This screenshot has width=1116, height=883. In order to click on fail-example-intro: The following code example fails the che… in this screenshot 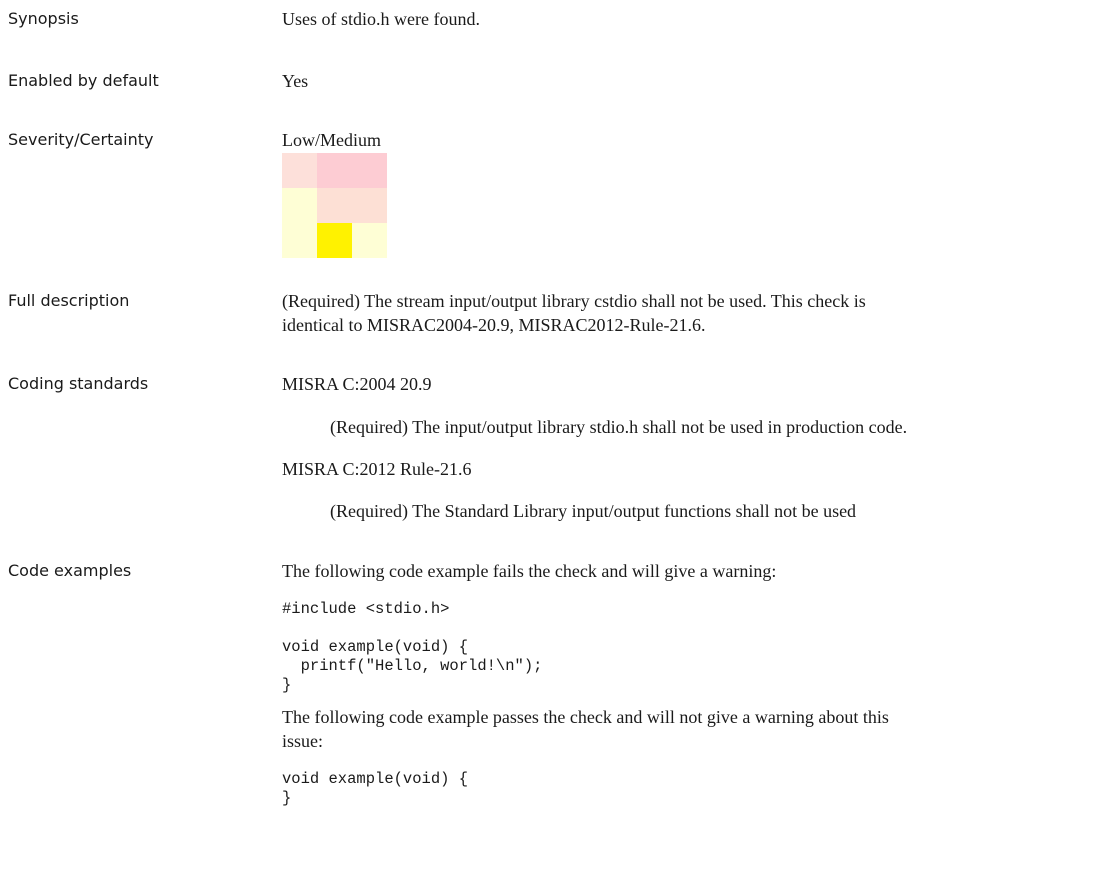, I will do `click(529, 571)`.